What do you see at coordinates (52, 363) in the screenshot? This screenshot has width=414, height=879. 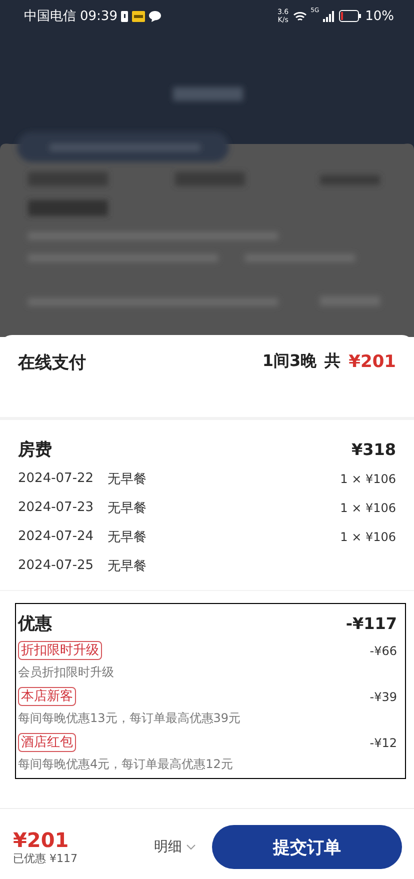 I see `sheet-title: 在线支付` at bounding box center [52, 363].